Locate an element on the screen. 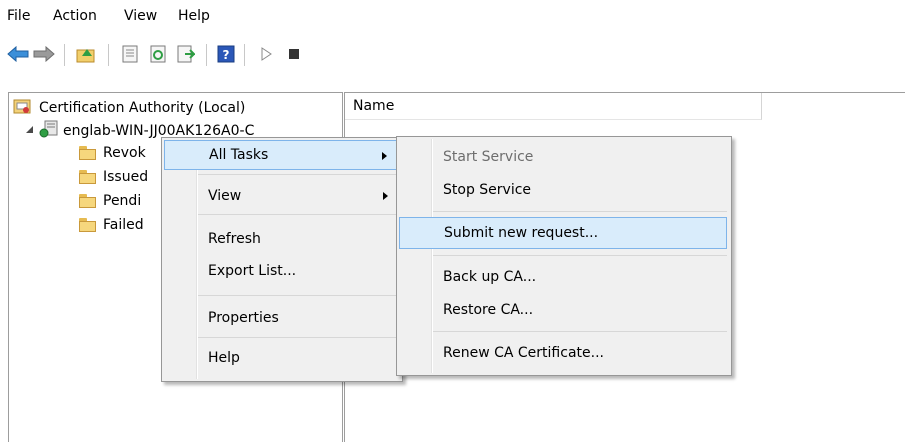 This screenshot has height=442, width=905. menu-item-label: All Tasks is located at coordinates (239, 155).